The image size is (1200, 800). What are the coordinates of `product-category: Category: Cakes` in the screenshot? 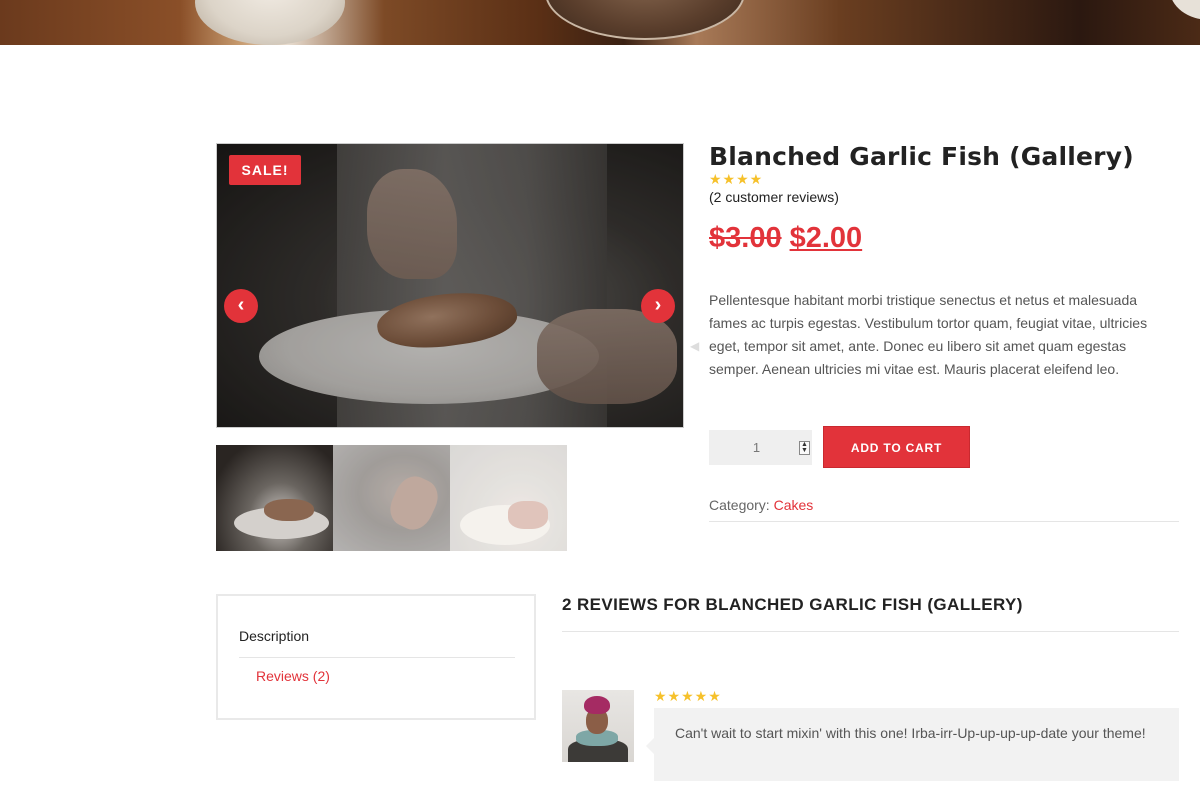 It's located at (761, 505).